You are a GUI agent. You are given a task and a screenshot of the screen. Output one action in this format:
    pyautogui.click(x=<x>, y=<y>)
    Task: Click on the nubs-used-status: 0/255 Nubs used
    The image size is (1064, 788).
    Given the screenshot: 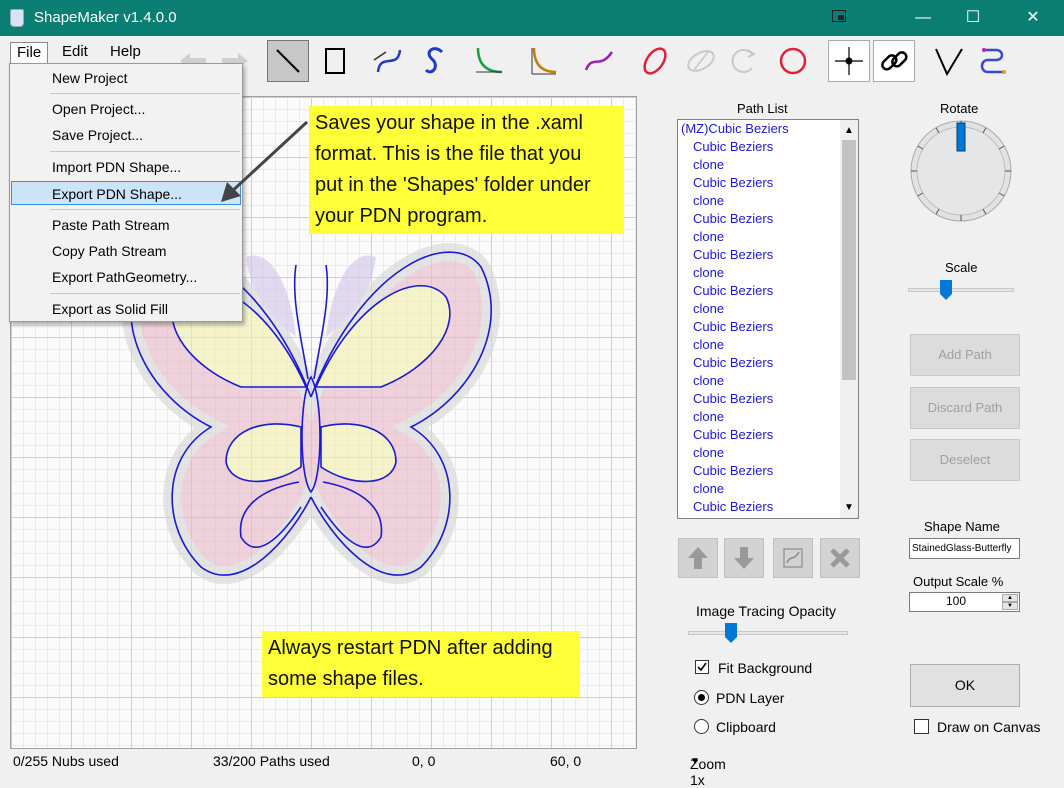 What is the action you would take?
    pyautogui.click(x=66, y=761)
    